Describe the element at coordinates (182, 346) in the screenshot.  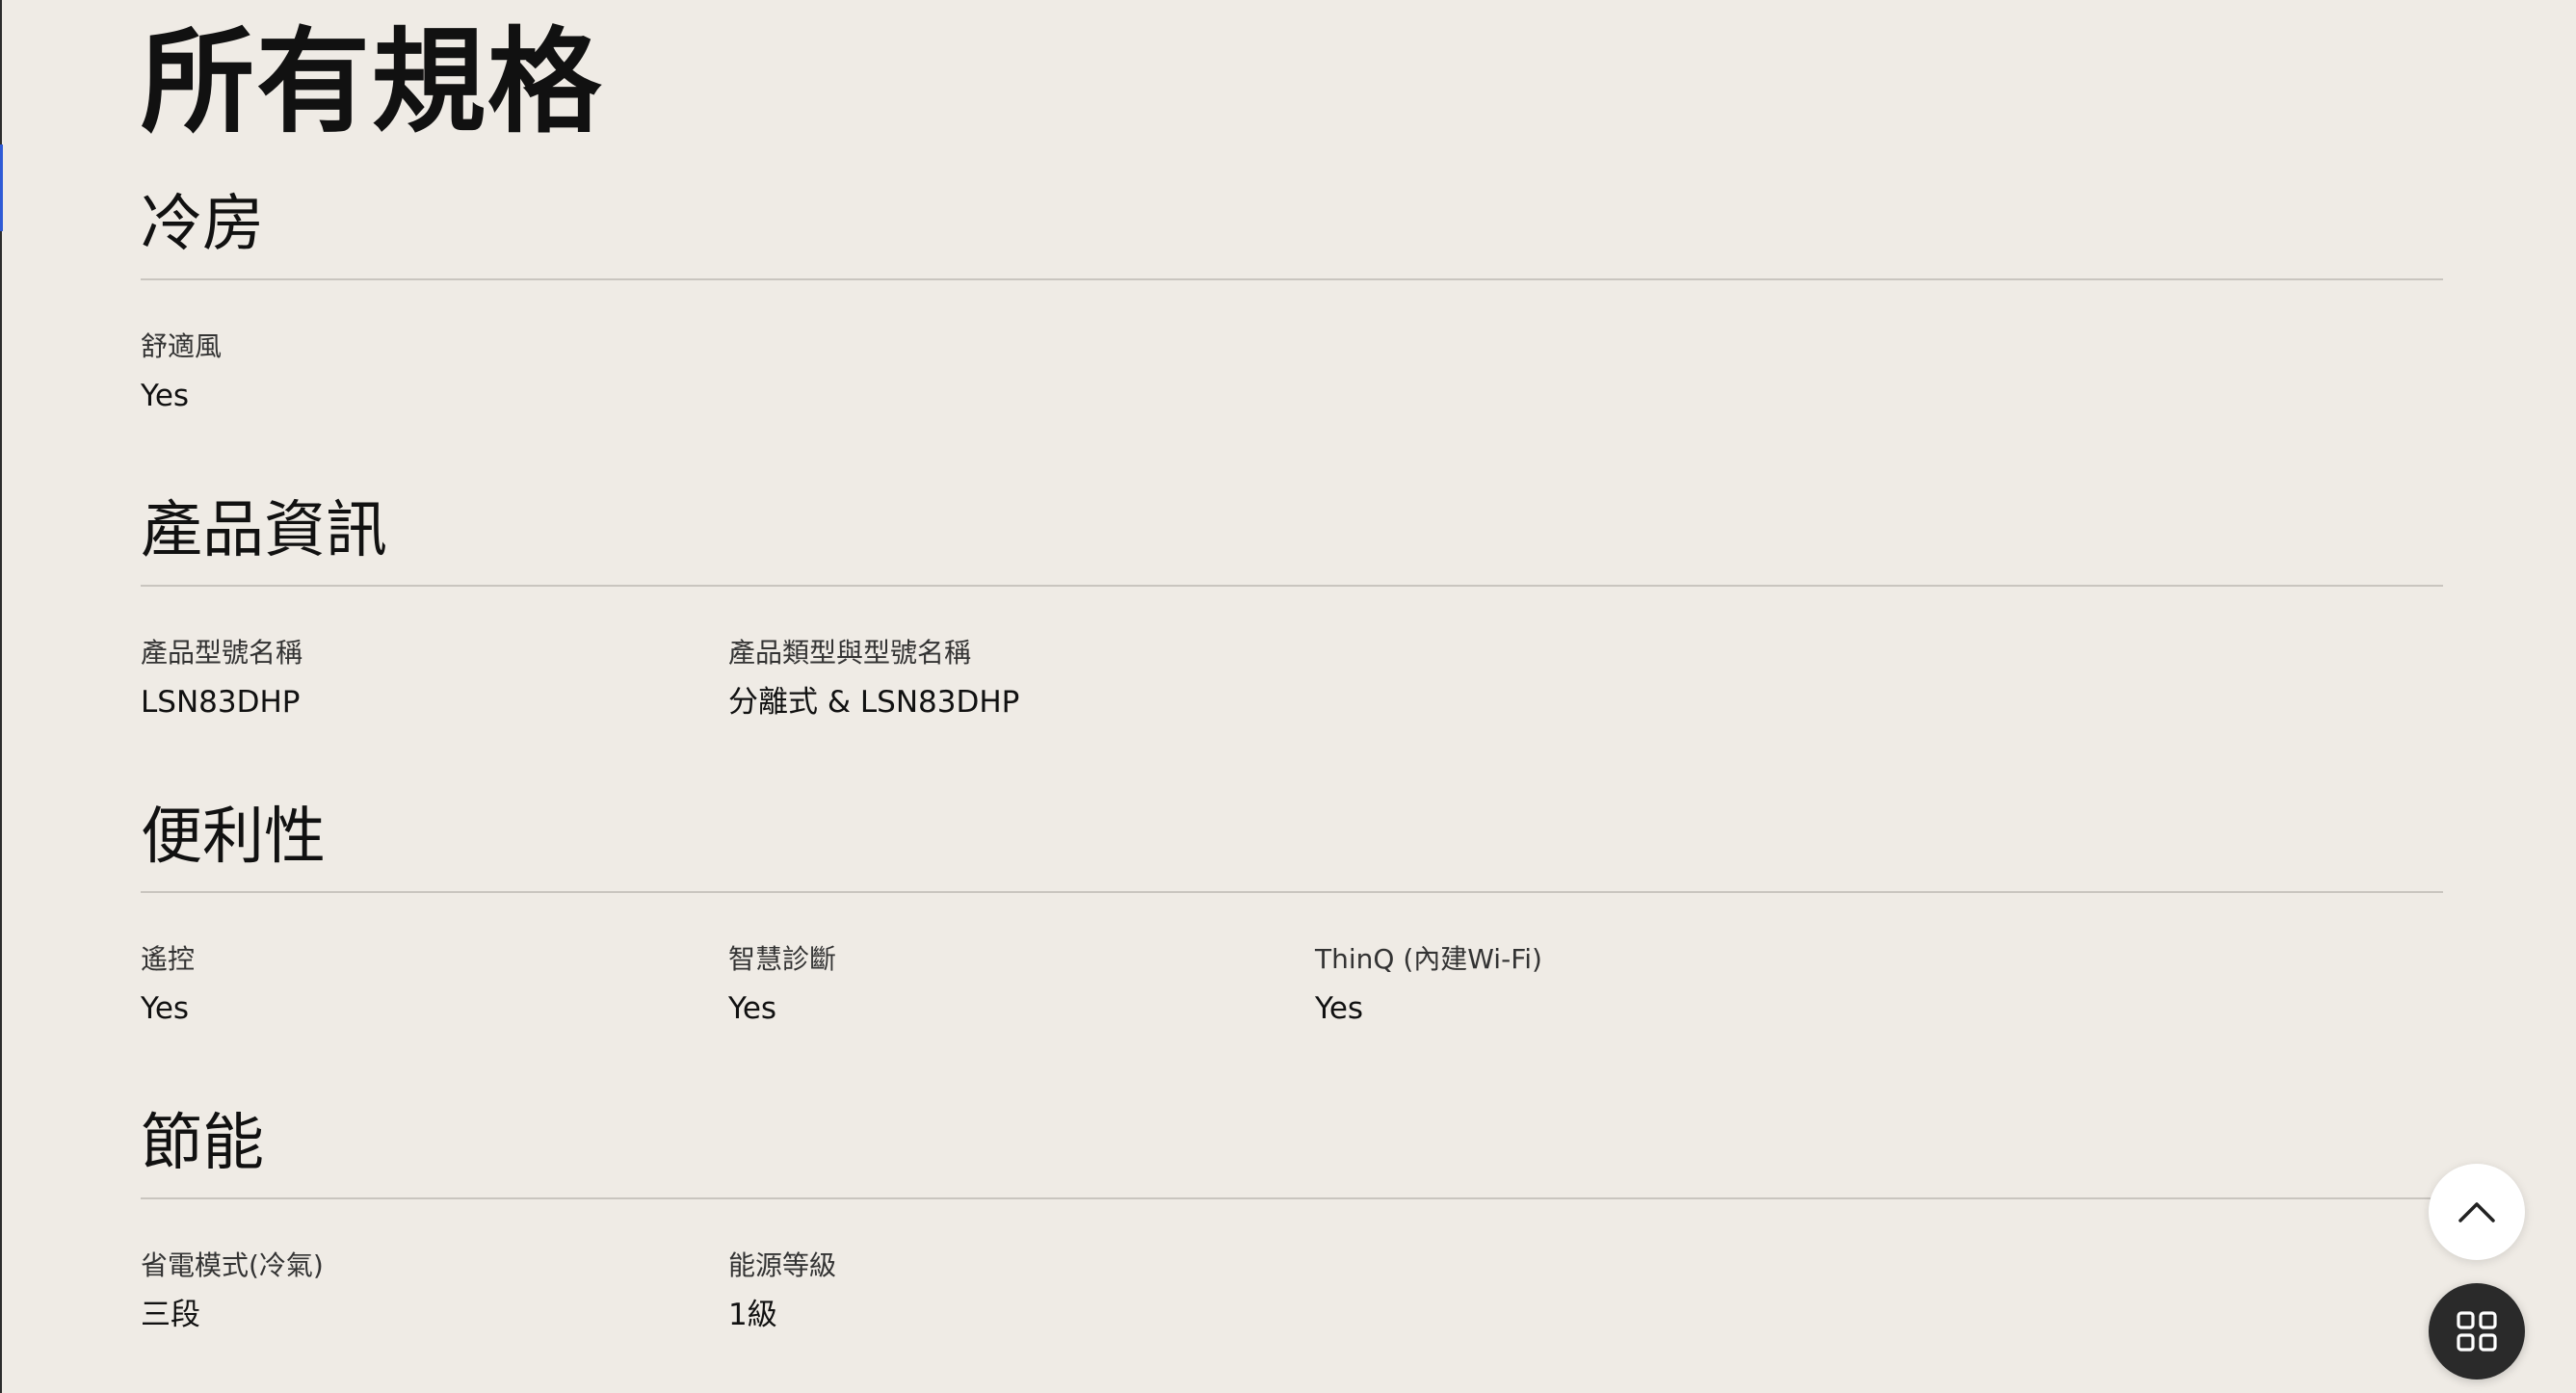
I see `spec-label: 舒適風` at that location.